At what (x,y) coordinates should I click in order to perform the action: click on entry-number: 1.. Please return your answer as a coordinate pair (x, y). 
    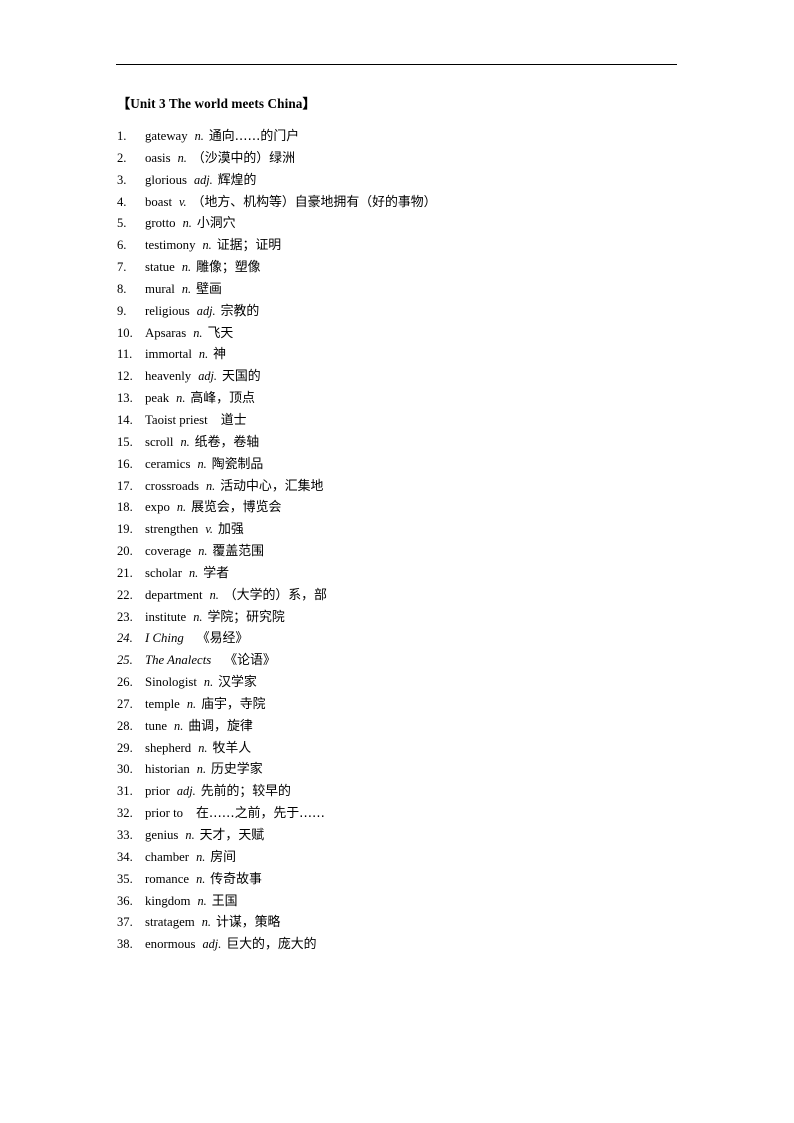
    Looking at the image, I should click on (122, 136).